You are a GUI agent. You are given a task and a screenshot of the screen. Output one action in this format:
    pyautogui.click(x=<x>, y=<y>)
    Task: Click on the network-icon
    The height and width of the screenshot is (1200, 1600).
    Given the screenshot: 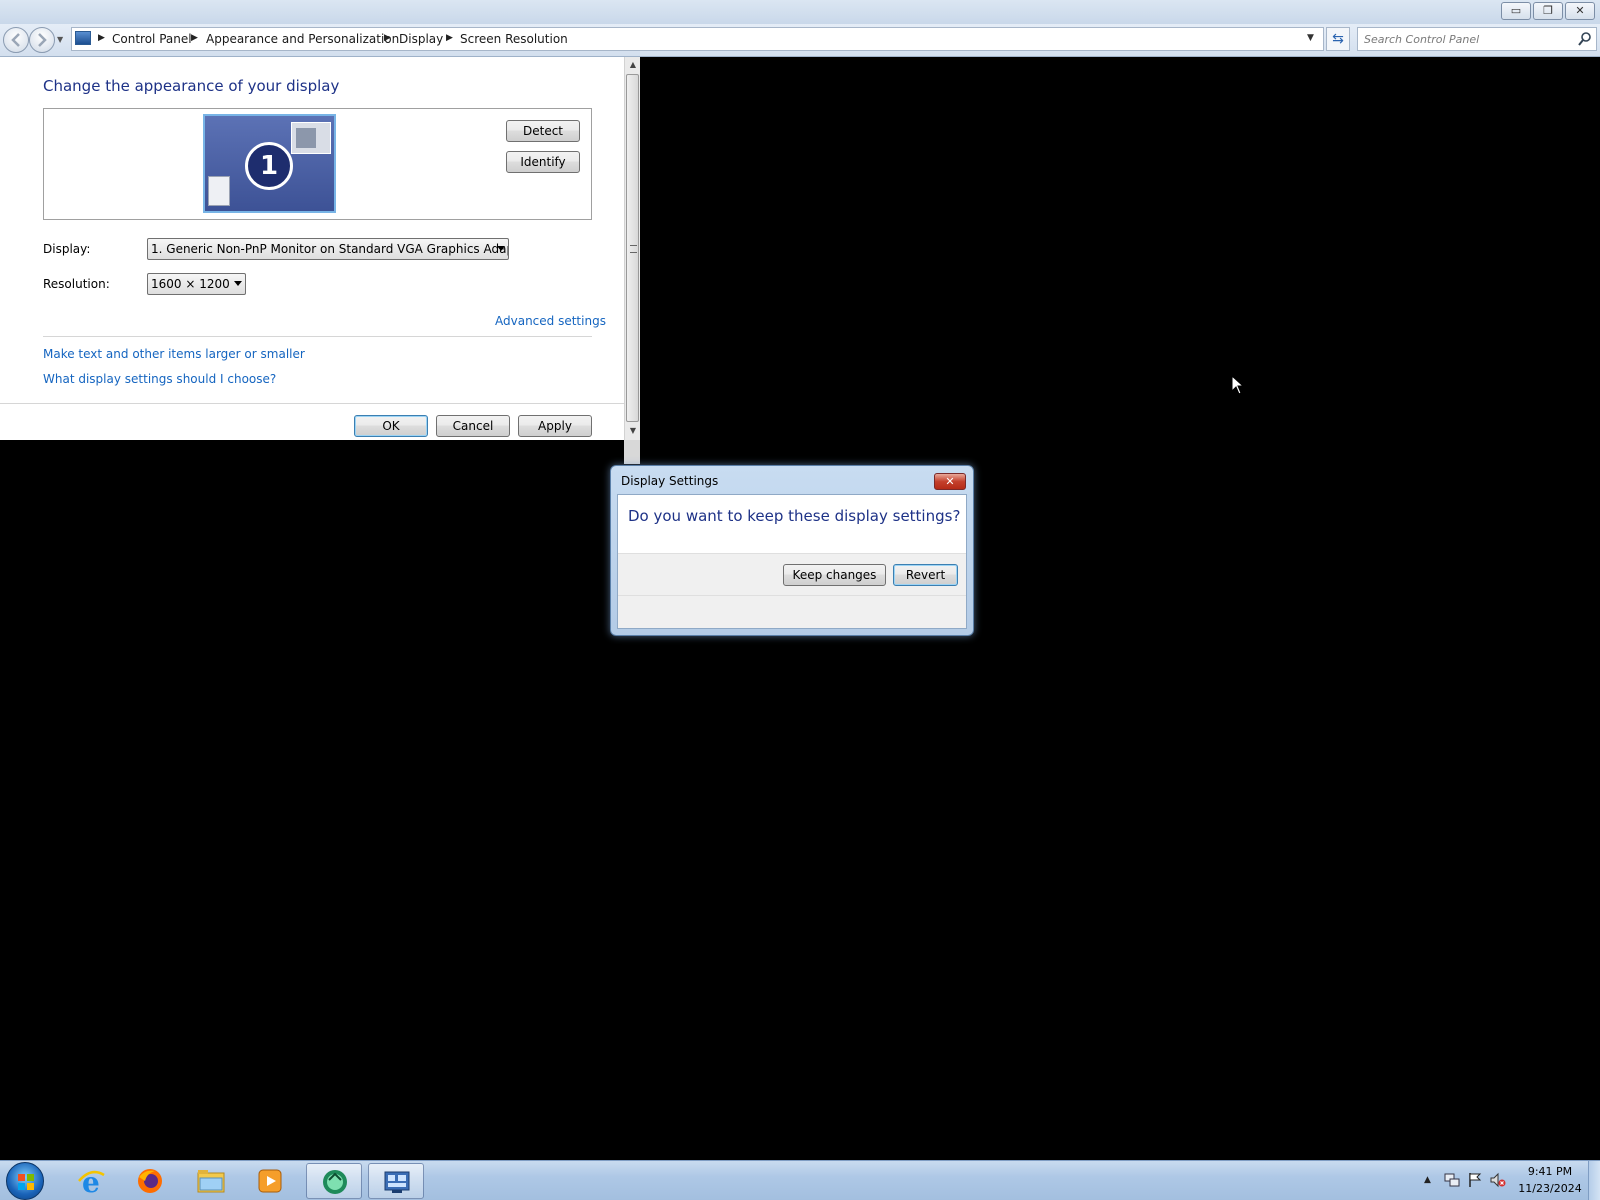 What is the action you would take?
    pyautogui.click(x=1452, y=1180)
    